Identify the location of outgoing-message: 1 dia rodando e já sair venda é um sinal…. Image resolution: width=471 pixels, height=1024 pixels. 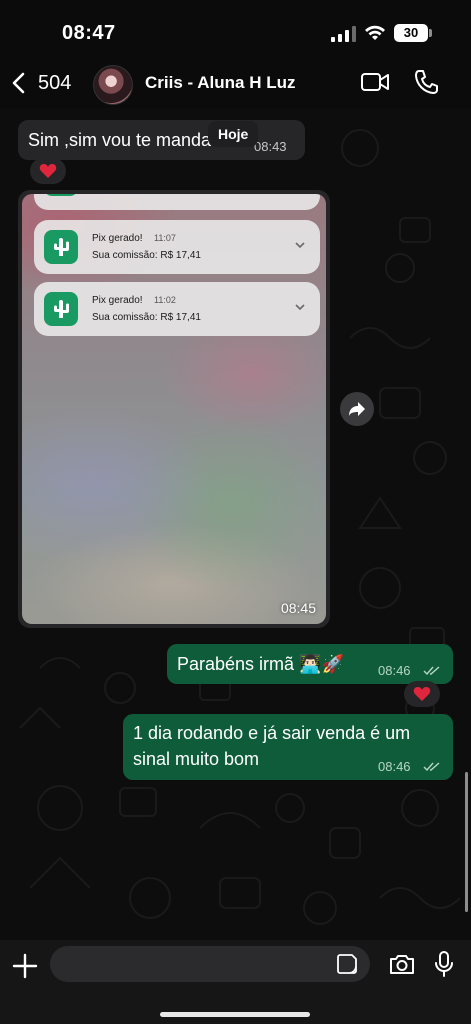
(288, 747).